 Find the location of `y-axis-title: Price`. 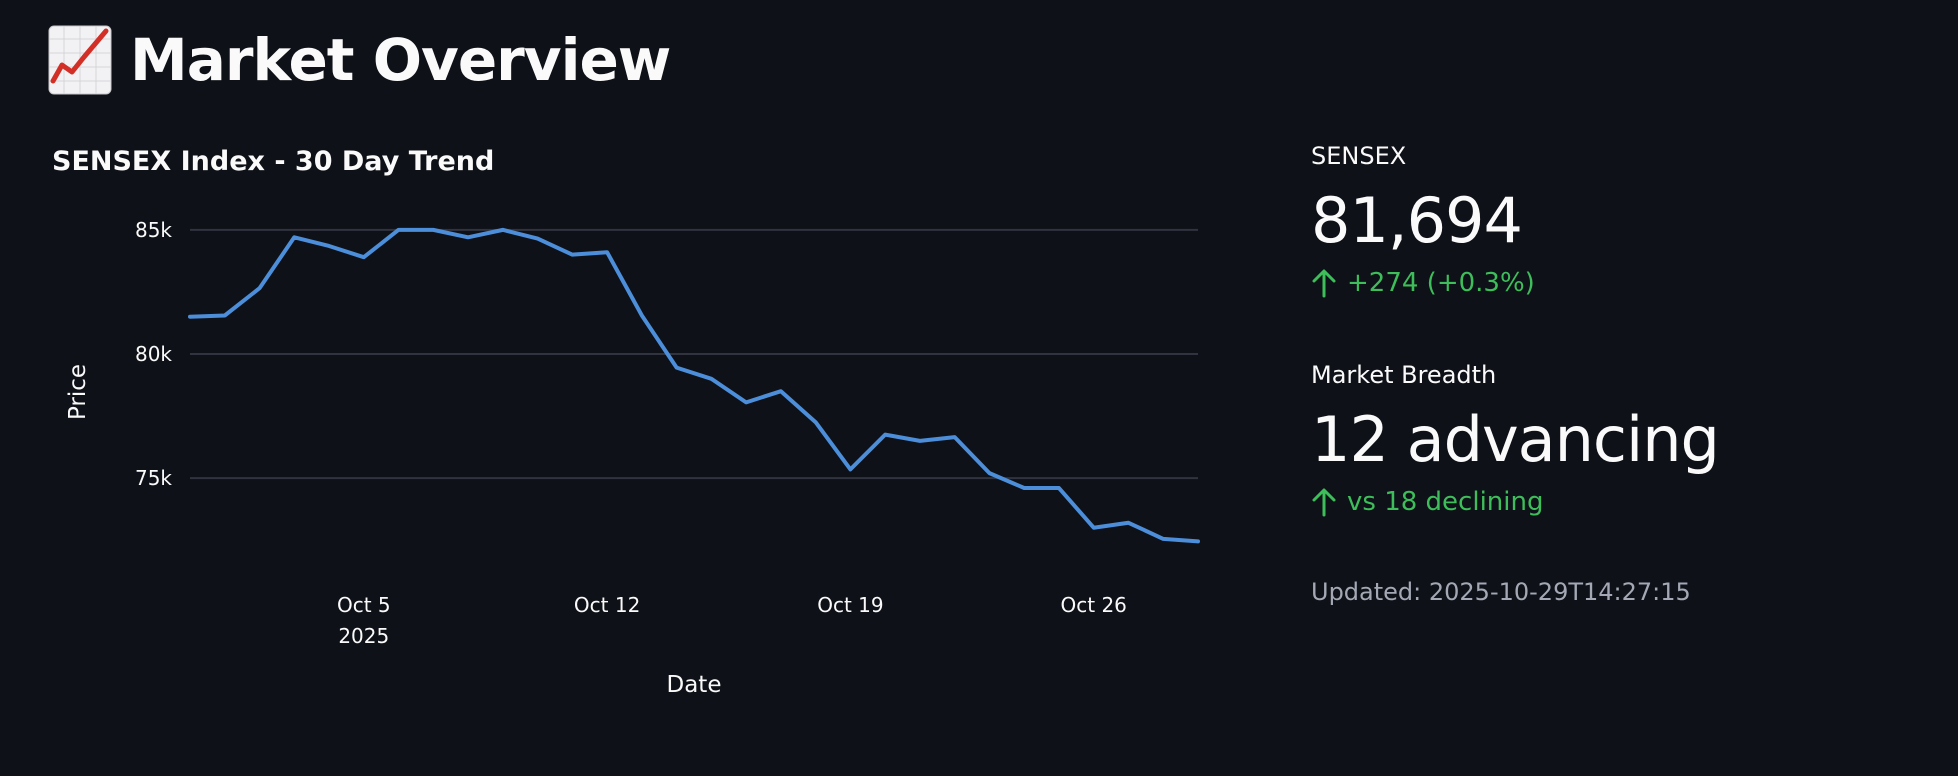

y-axis-title: Price is located at coordinates (78, 392).